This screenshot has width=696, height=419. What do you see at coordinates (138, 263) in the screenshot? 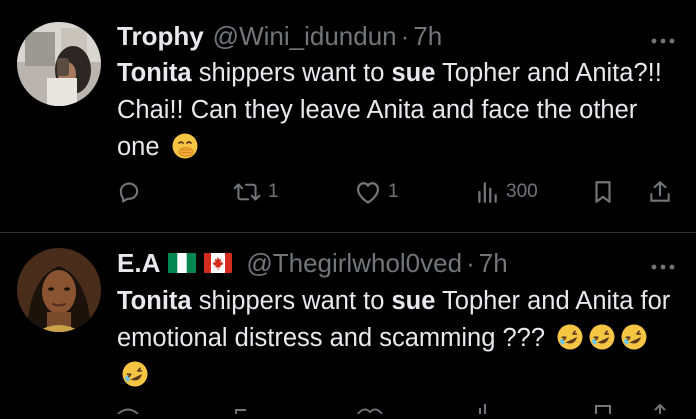
I see `display-name: E.A` at bounding box center [138, 263].